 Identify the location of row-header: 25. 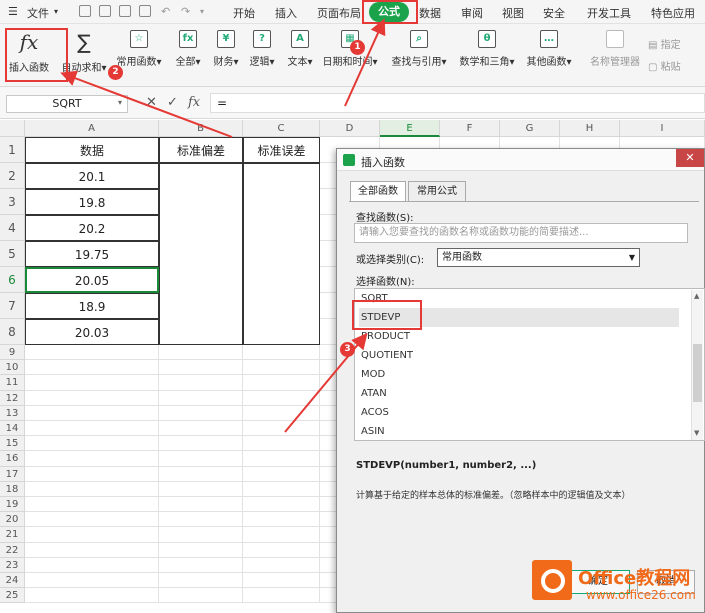
(12, 596).